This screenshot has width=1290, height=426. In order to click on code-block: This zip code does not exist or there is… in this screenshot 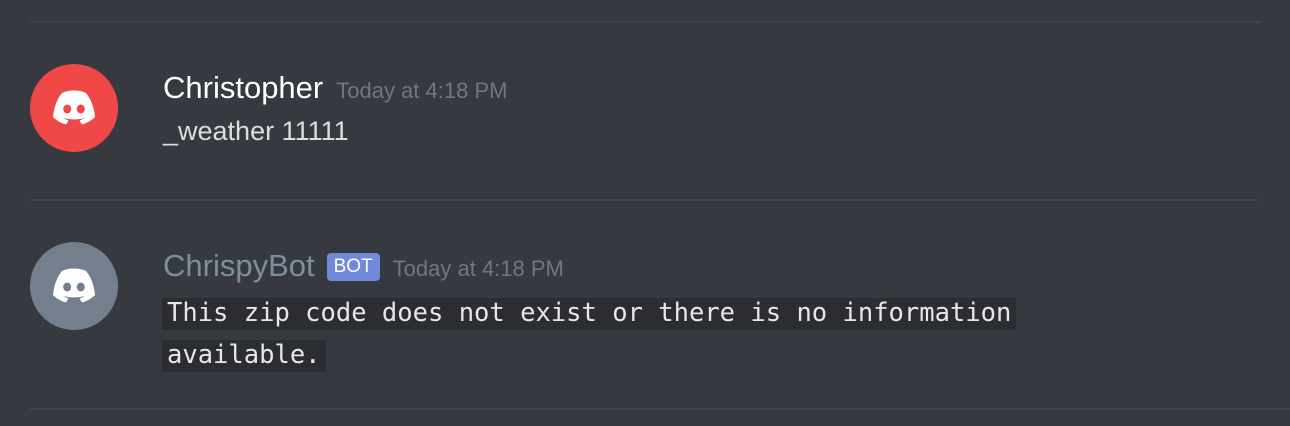, I will do `click(637, 334)`.